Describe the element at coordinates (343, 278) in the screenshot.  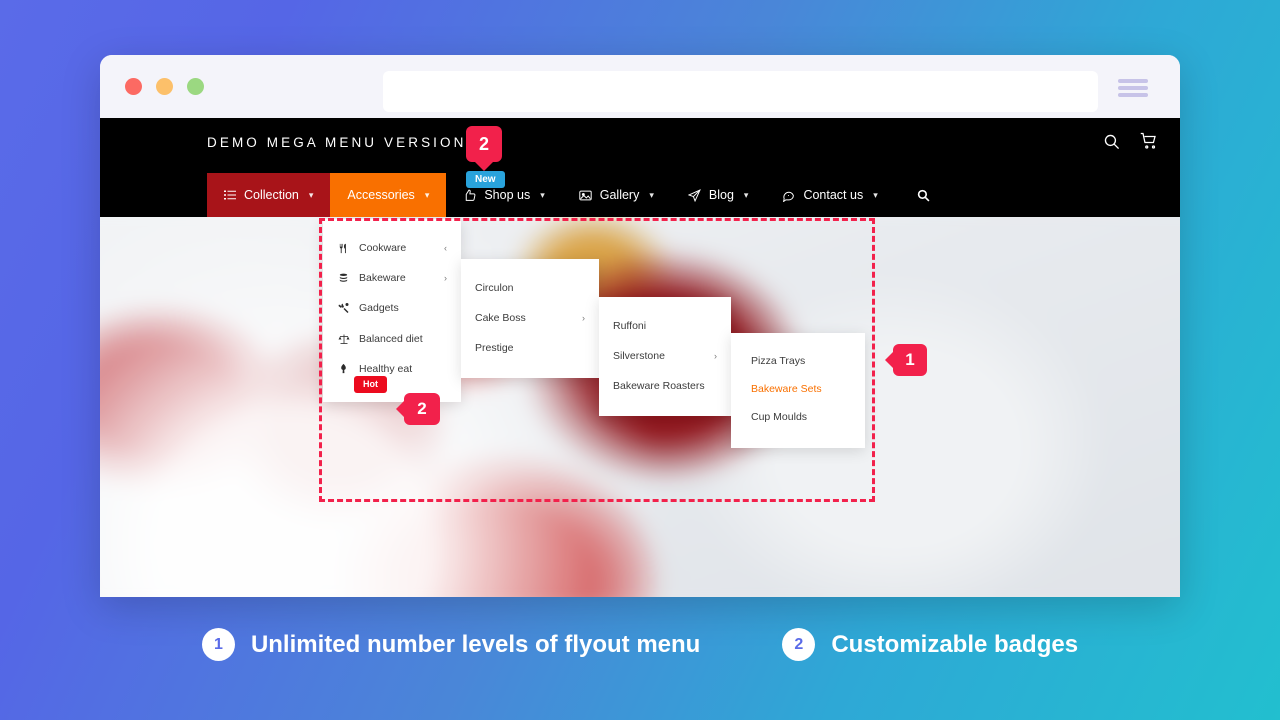
I see `stack-icon` at that location.